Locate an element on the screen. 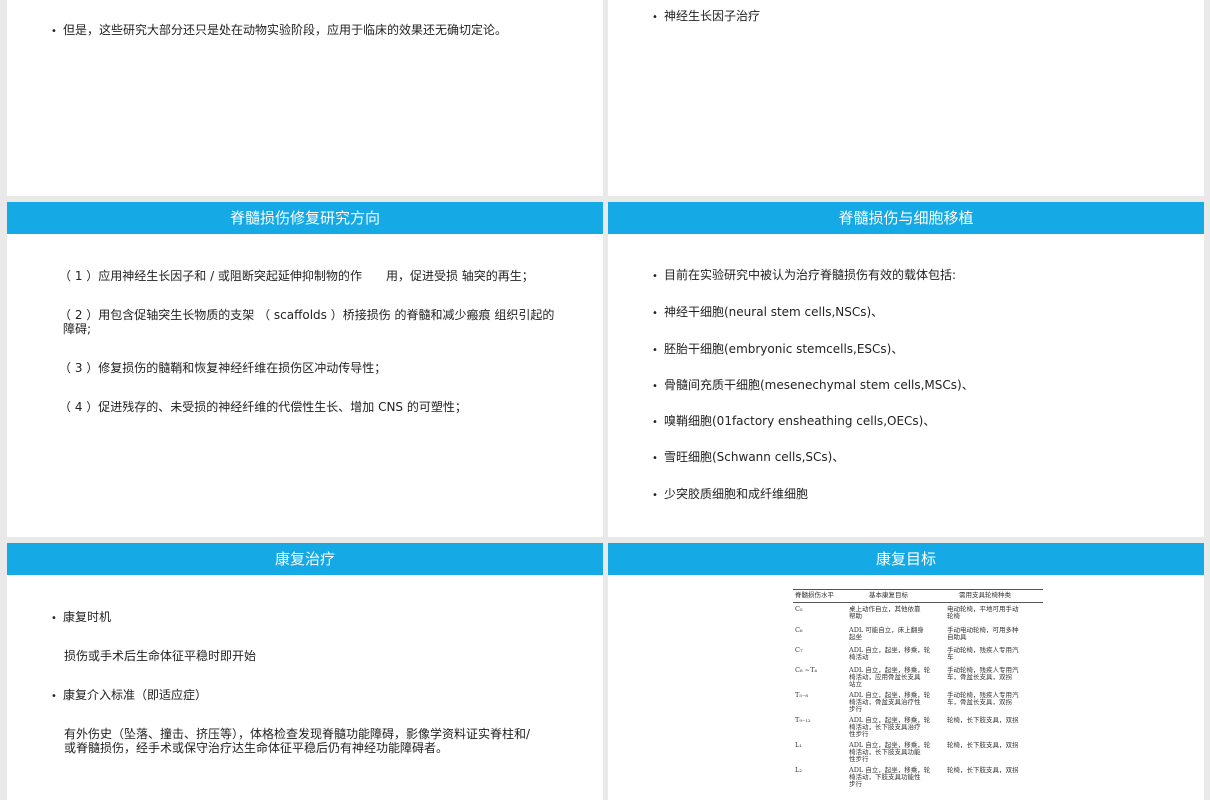 The image size is (1210, 800). table-cell-level: L₂ is located at coordinates (798, 770).